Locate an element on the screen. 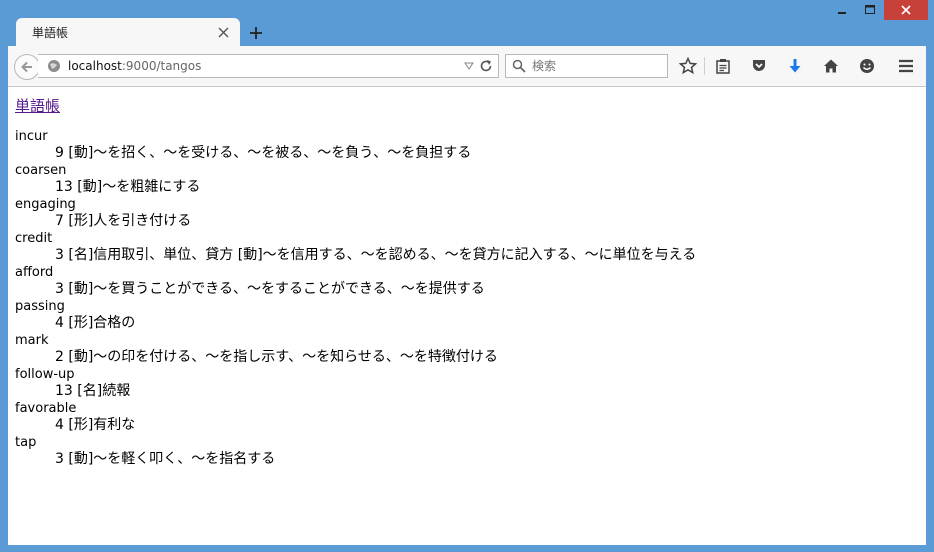 This screenshot has height=552, width=934. navigation-bar: localhost:9000/tangos is located at coordinates (467, 66).